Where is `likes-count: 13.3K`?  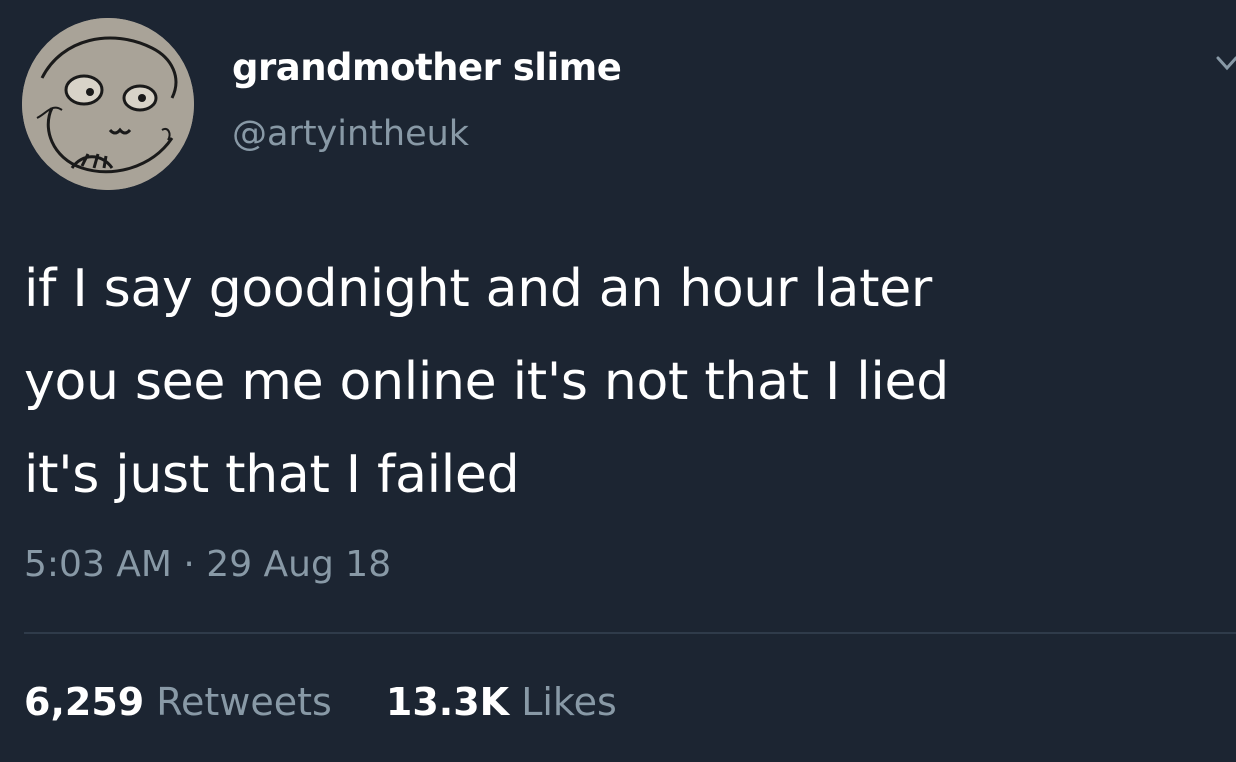 likes-count: 13.3K is located at coordinates (447, 702).